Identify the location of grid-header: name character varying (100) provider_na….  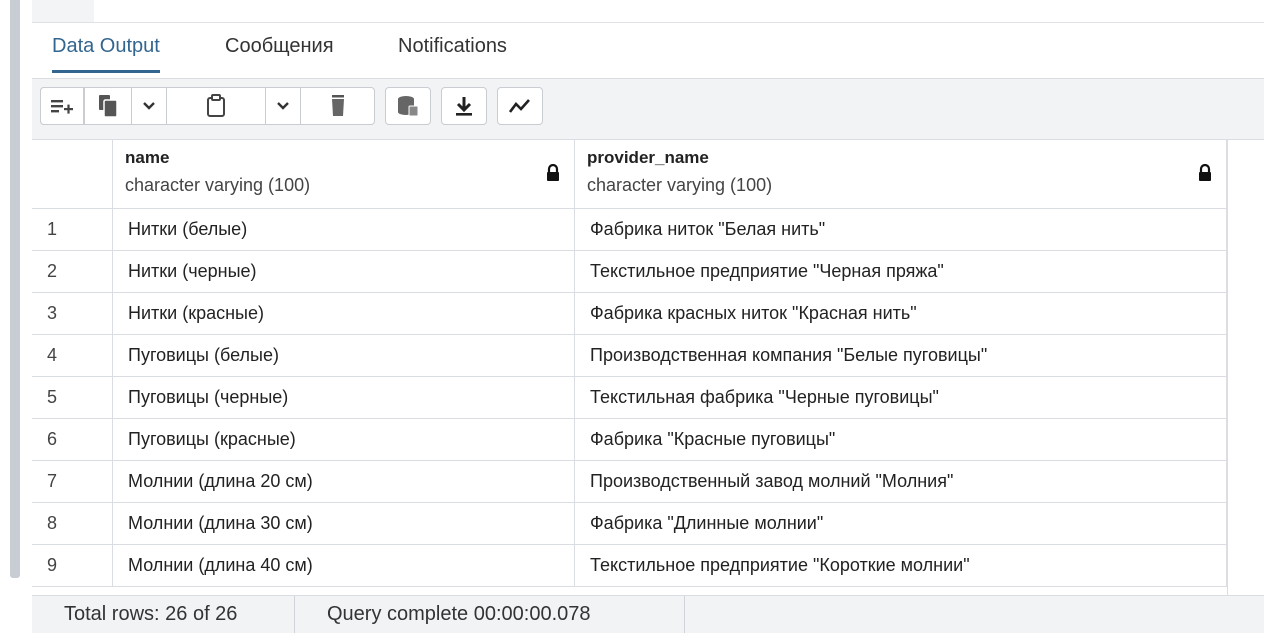
(629, 174).